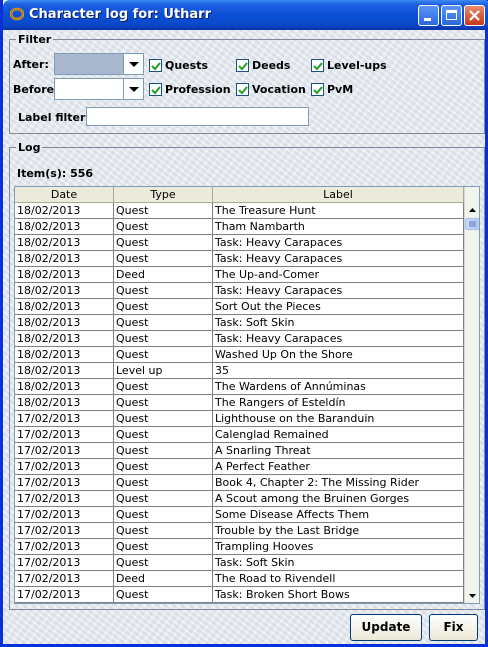  I want to click on table-header: Date Type Label, so click(239, 195).